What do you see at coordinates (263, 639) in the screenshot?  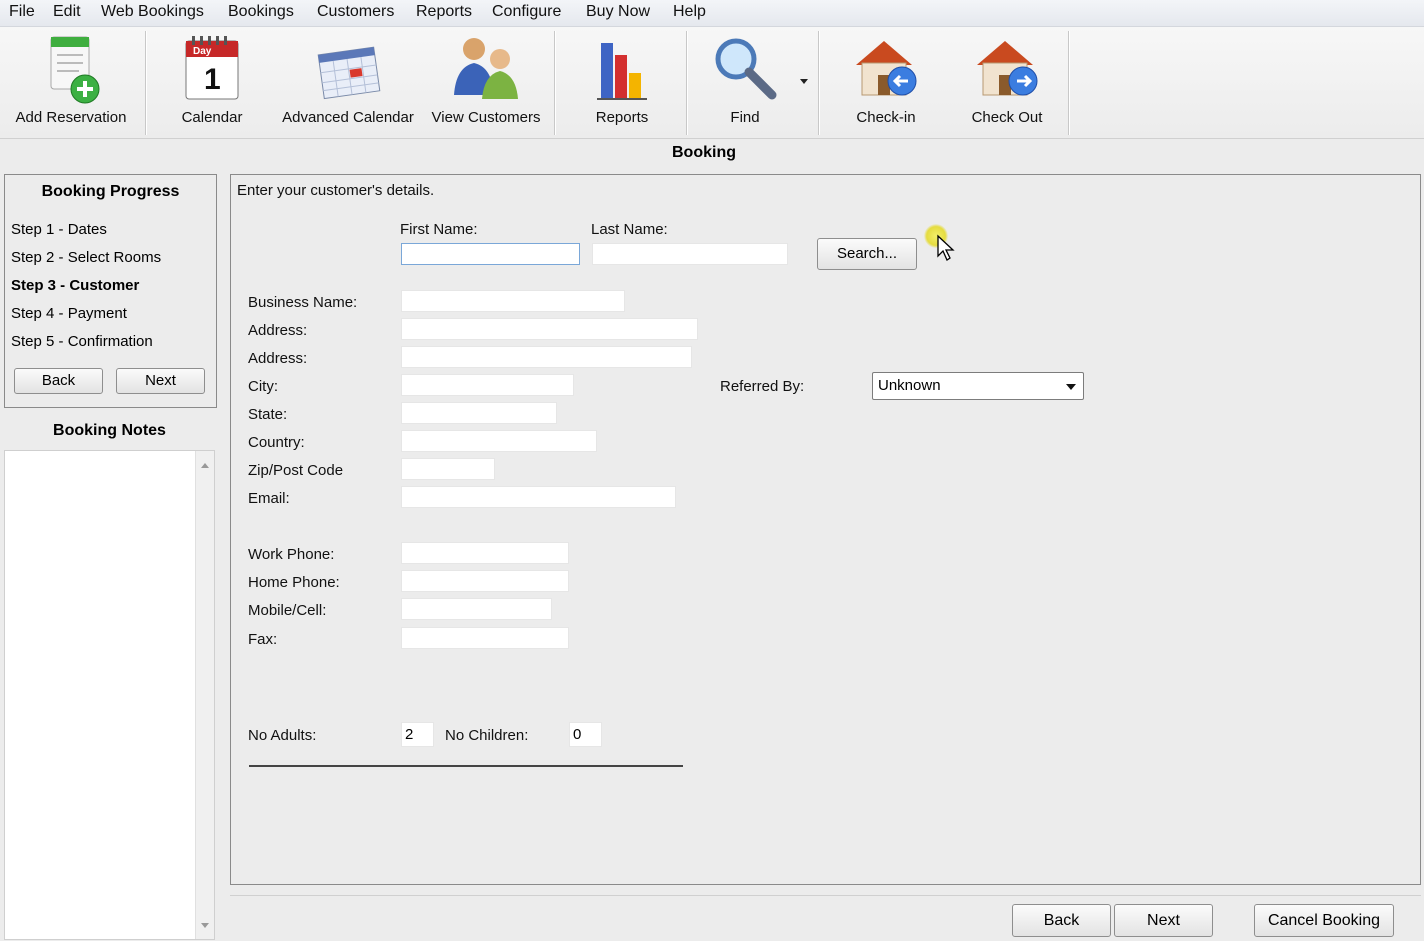 I see `fax-label: Fax:` at bounding box center [263, 639].